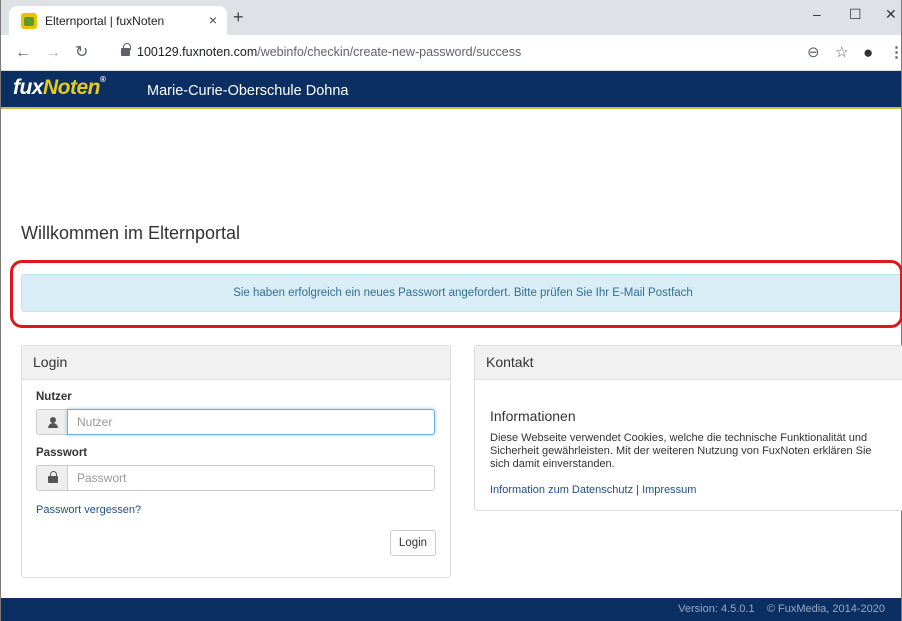  I want to click on back-arrow-icon: ←, so click(23, 53).